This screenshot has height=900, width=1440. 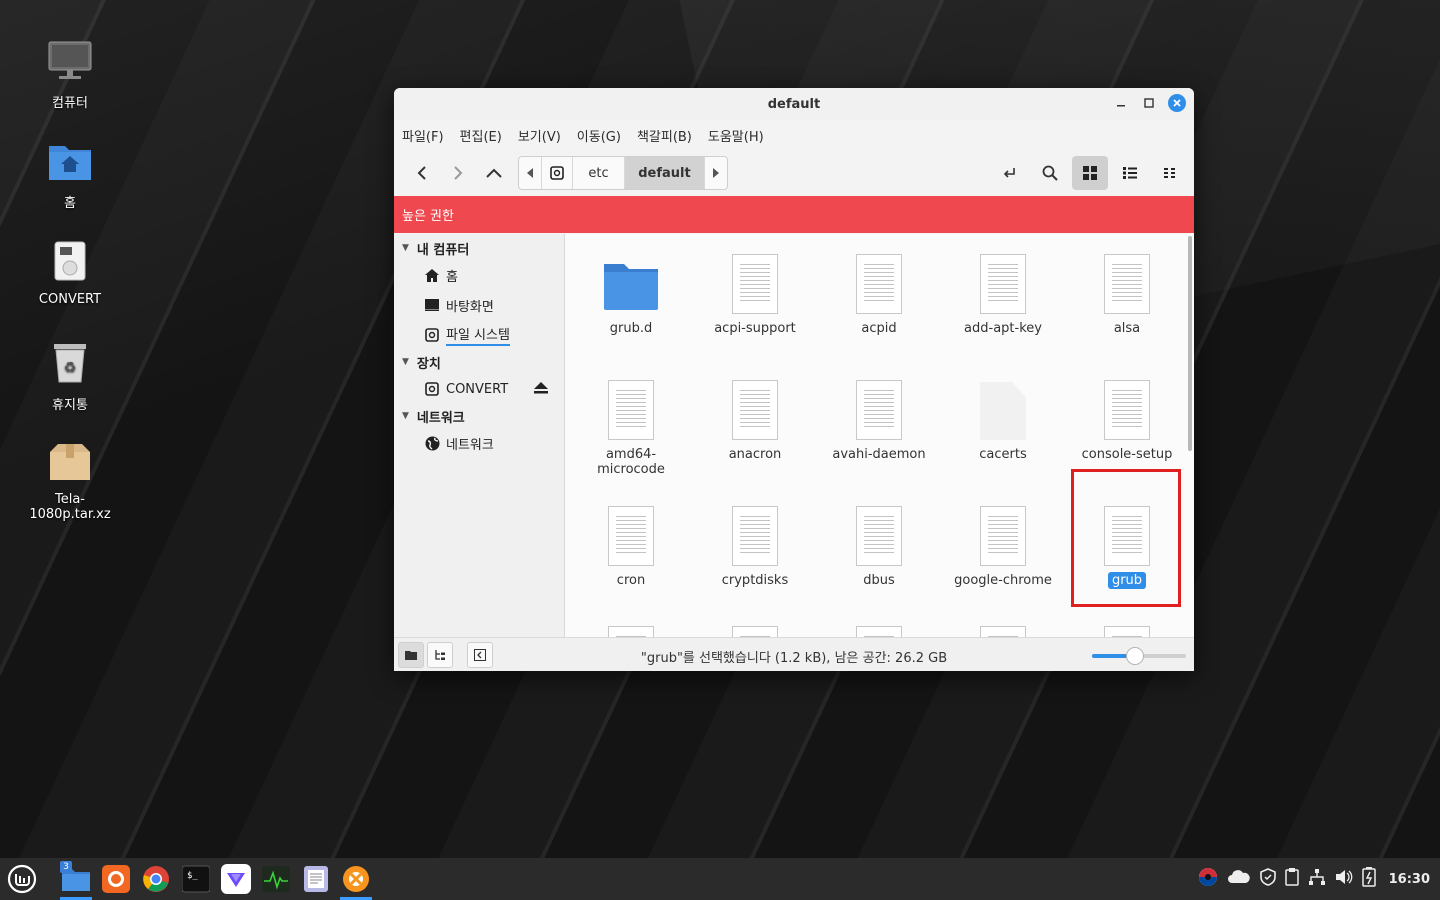 I want to click on file-item: acpi-support, so click(x=755, y=300).